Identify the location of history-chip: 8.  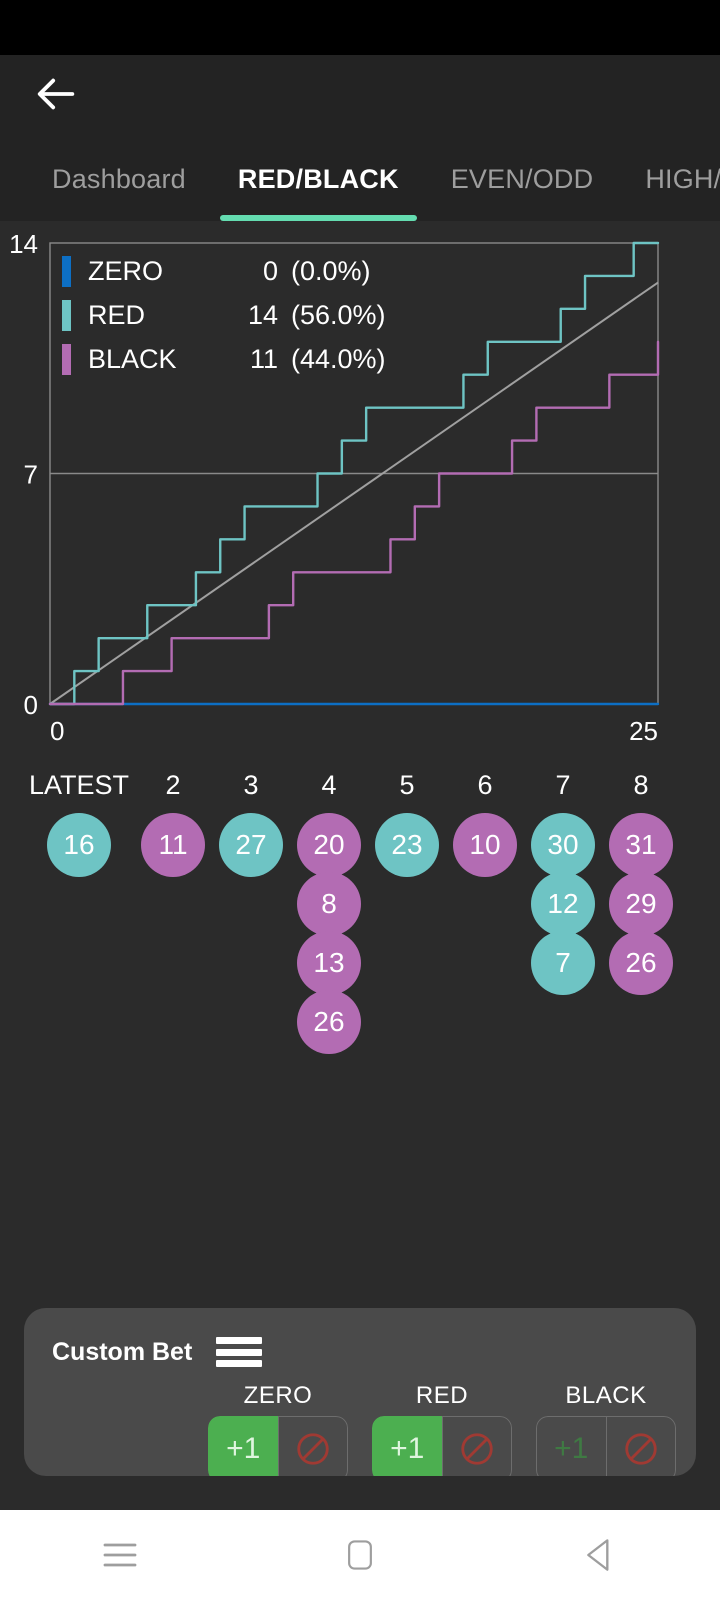
(329, 904).